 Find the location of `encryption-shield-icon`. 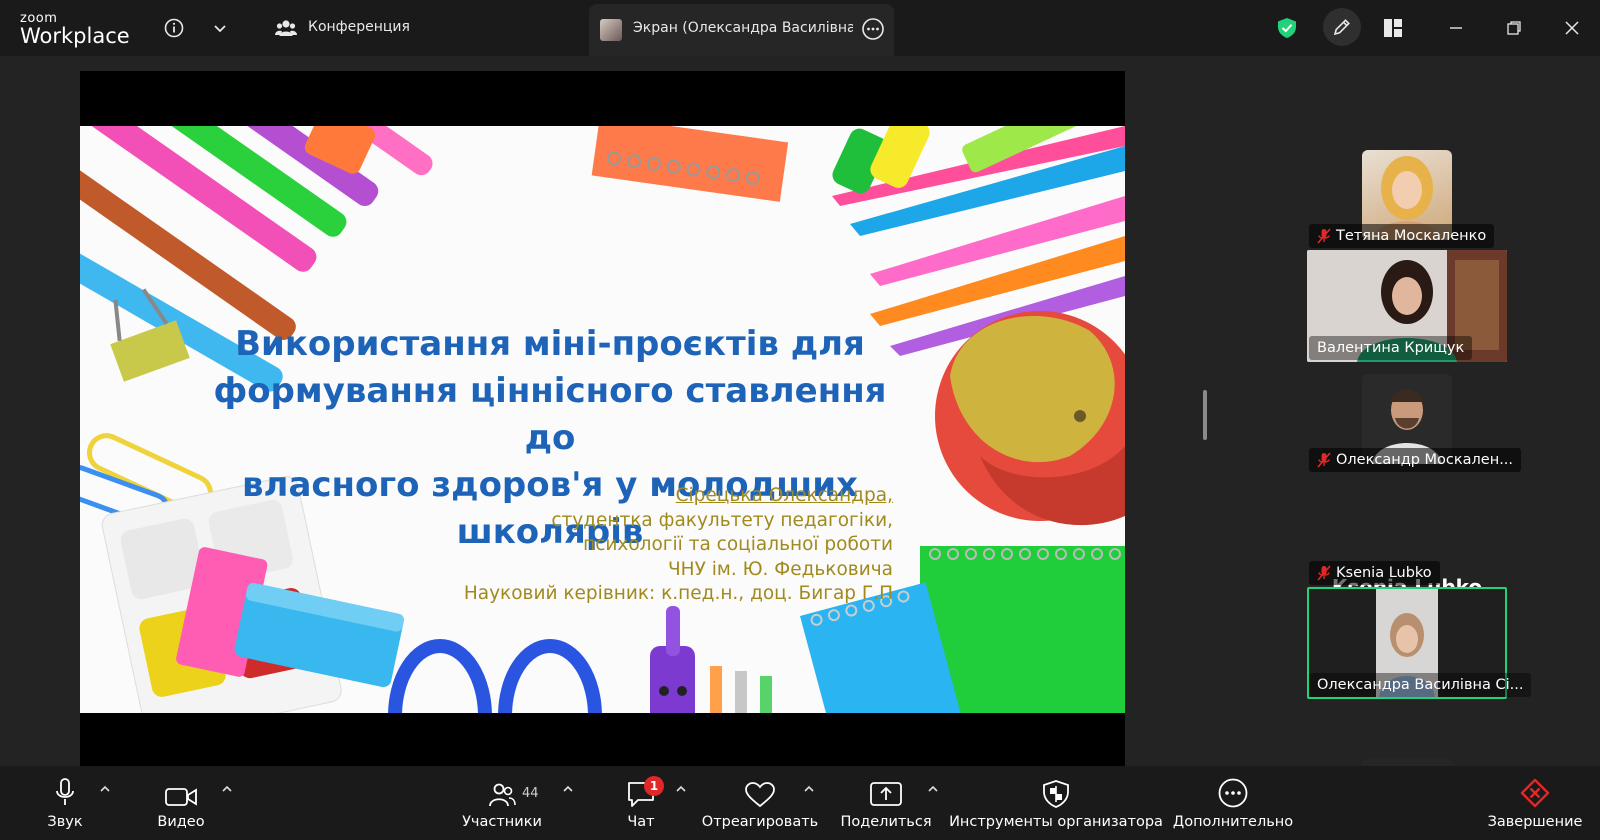

encryption-shield-icon is located at coordinates (1287, 28).